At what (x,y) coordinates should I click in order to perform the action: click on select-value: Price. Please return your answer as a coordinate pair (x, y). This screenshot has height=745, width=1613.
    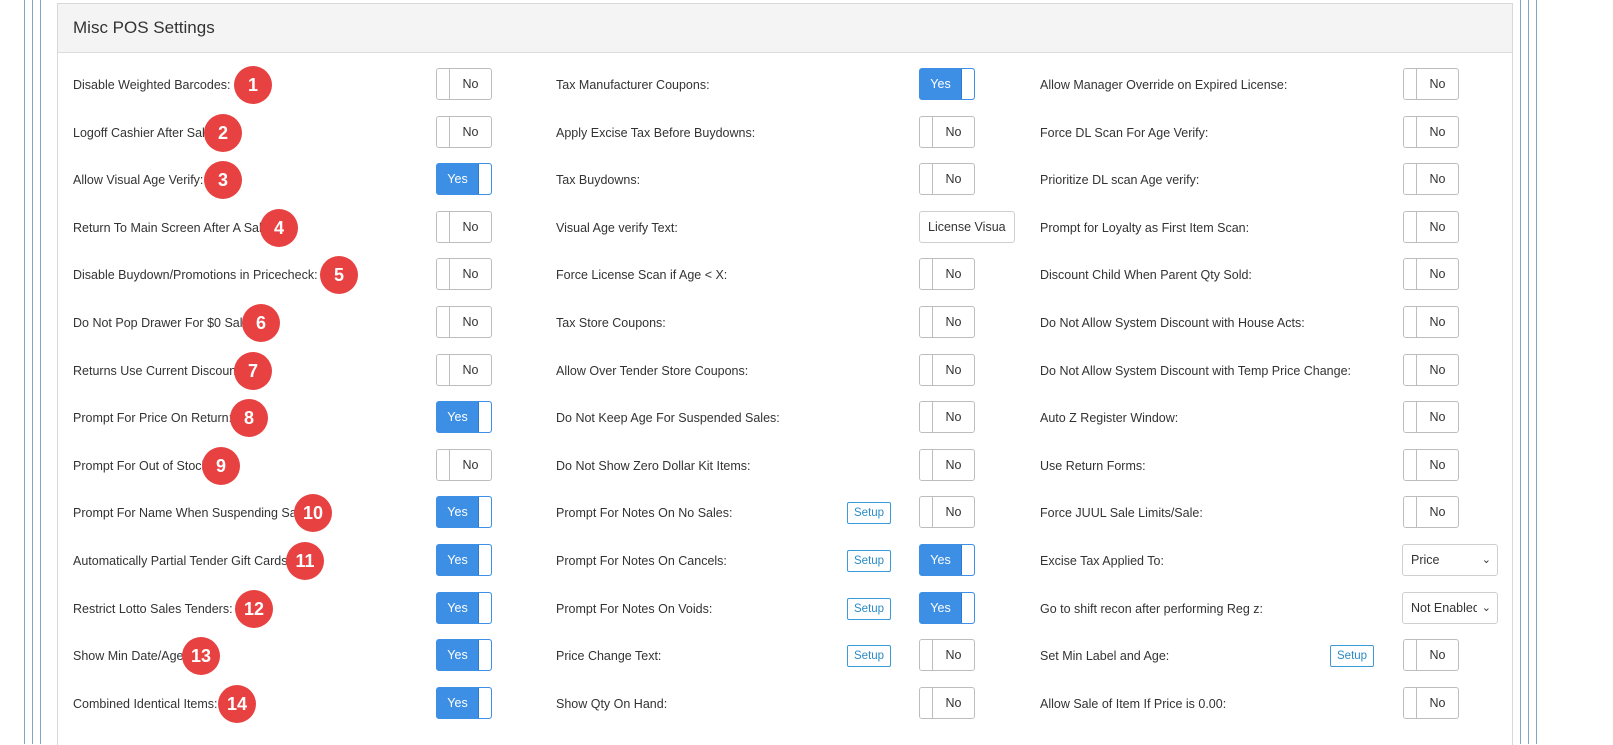
    Looking at the image, I should click on (1425, 560).